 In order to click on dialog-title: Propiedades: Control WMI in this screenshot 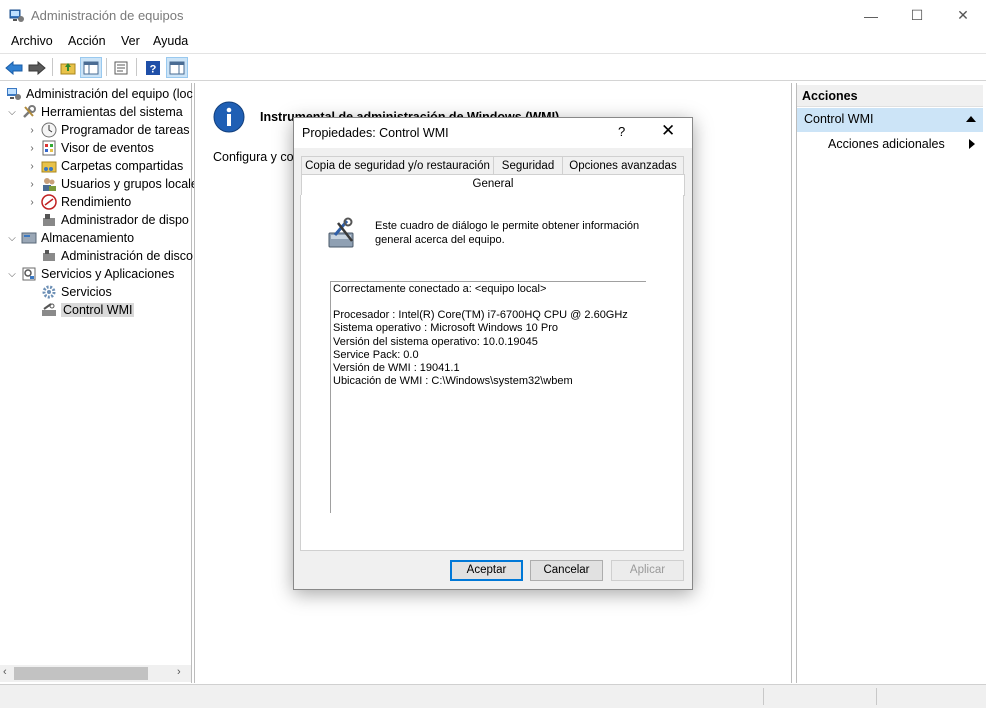, I will do `click(375, 133)`.